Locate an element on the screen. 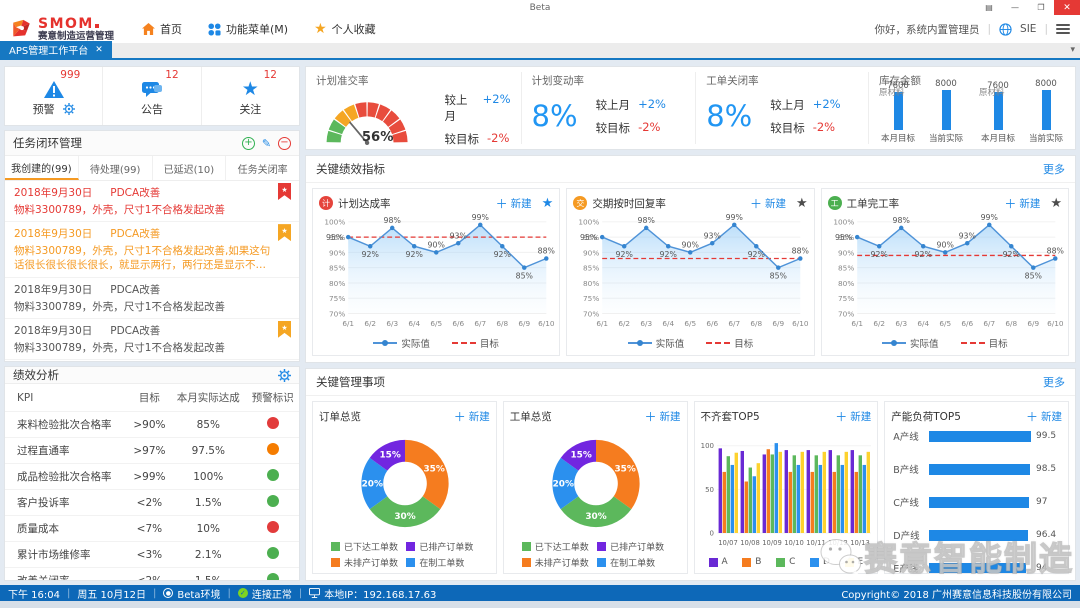 The image size is (1080, 608). legend-label: 未排产订单数 is located at coordinates (371, 564).